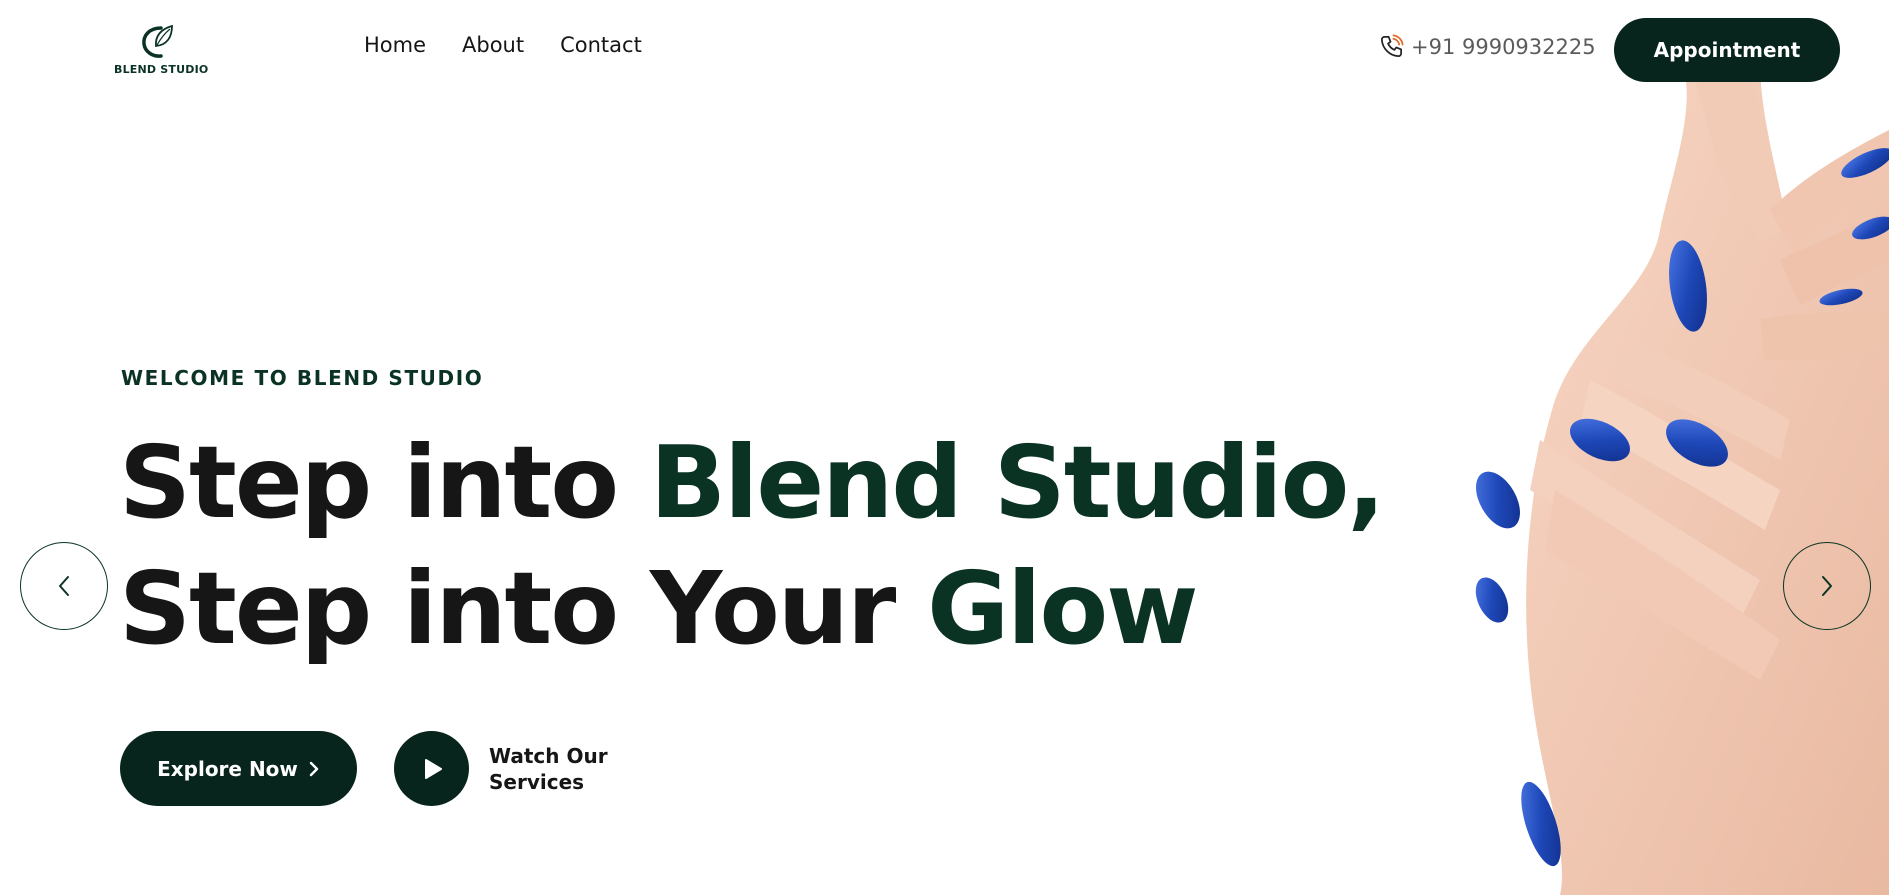 This screenshot has height=895, width=1889. I want to click on watch-services-link: Watch Our Services, so click(506, 768).